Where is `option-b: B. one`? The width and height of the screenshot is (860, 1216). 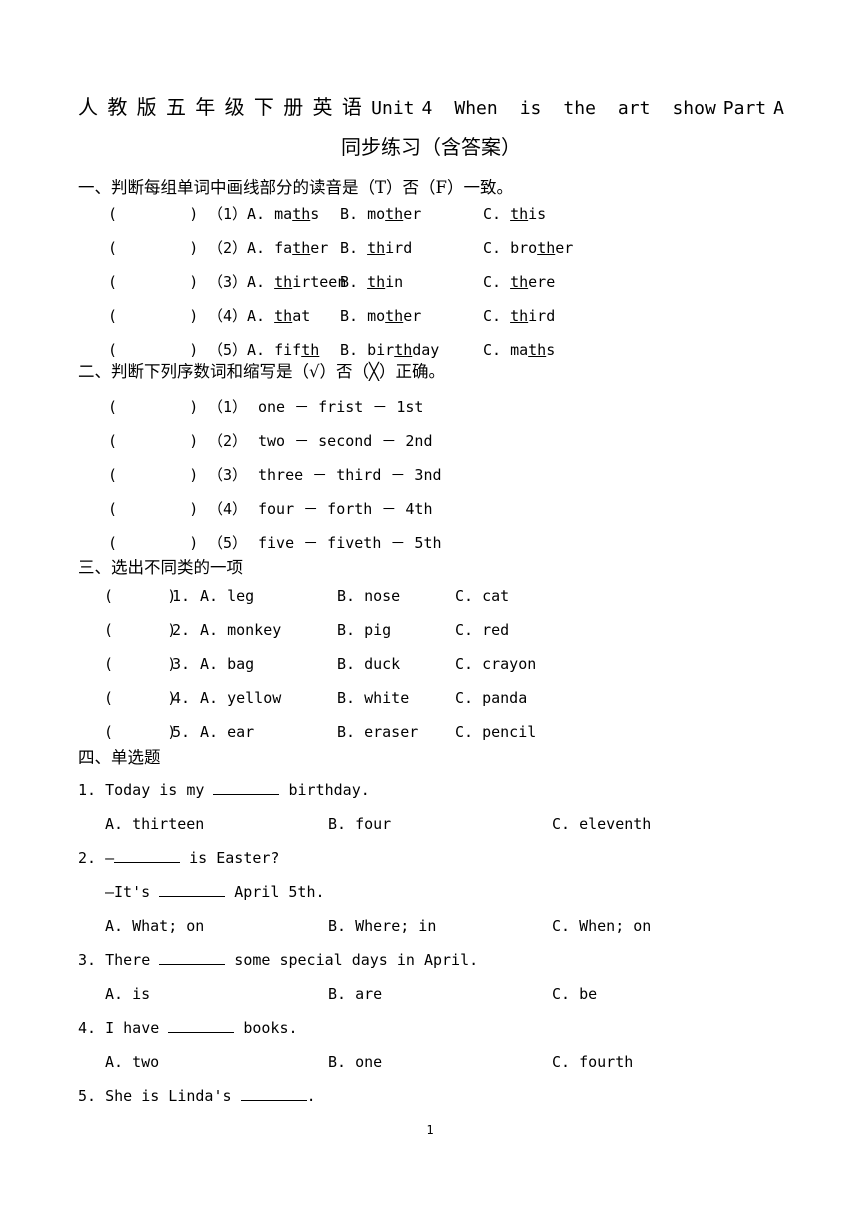
option-b: B. one is located at coordinates (355, 1062).